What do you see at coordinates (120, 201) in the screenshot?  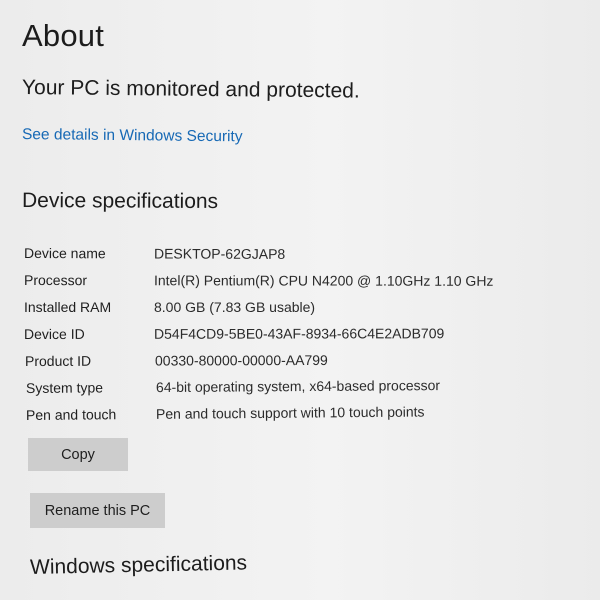 I see `device-specifications-heading: Device specifications` at bounding box center [120, 201].